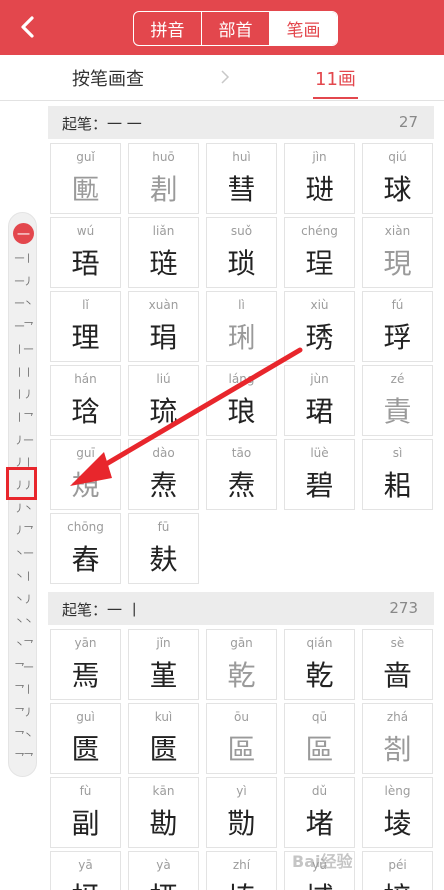 Image resolution: width=444 pixels, height=890 pixels. I want to click on chevron-right-icon, so click(225, 77).